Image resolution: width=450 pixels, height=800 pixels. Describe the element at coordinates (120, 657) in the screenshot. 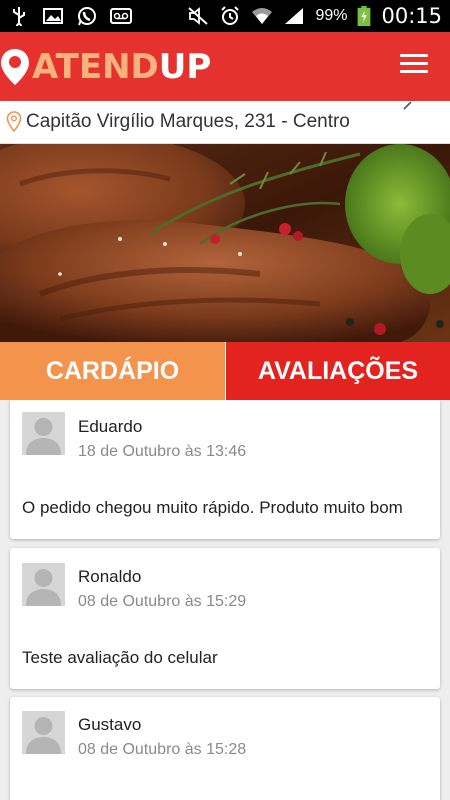

I see `review-text: Teste avaliação do celular` at that location.